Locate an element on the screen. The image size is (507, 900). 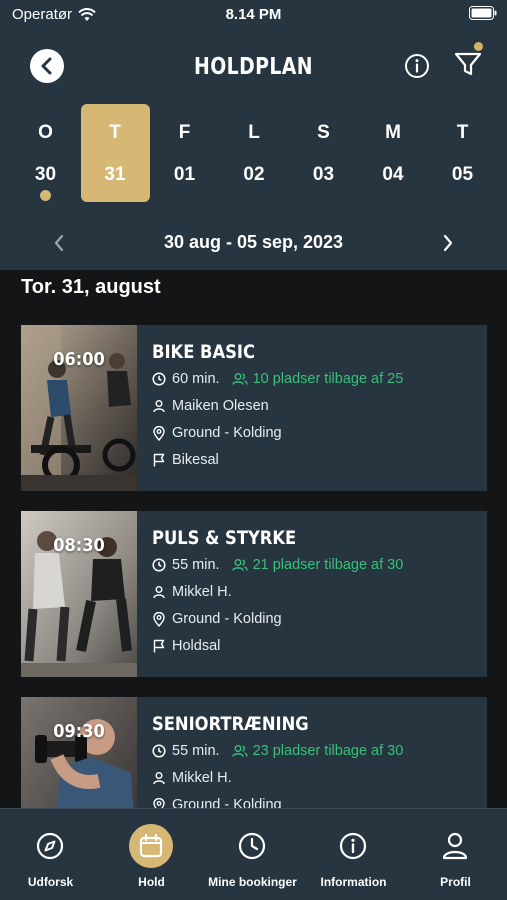
day-item-selected: T 31 is located at coordinates (115, 153).